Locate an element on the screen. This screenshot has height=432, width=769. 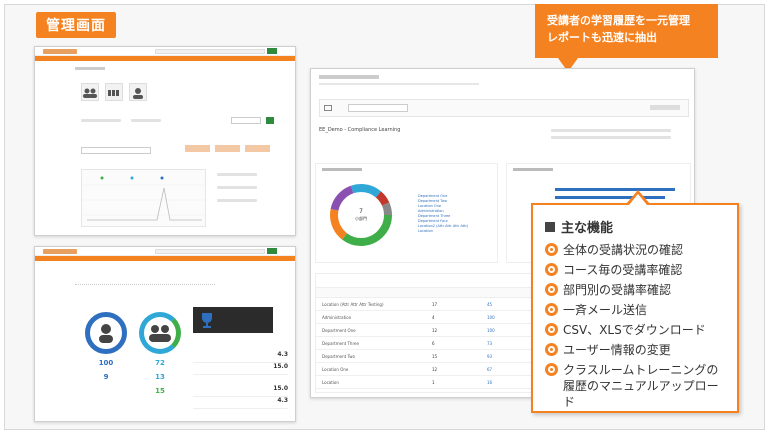
percent-list: 4.3 15.0 15.0 4.3 is located at coordinates (240, 380).